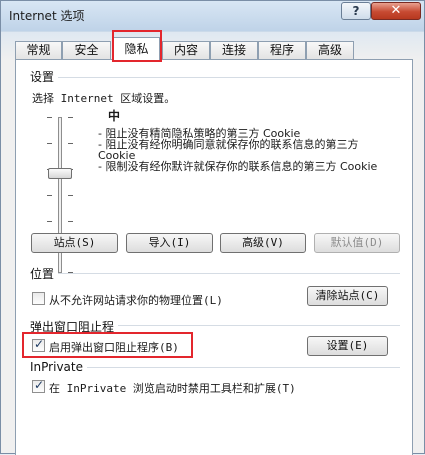 The image size is (425, 455). What do you see at coordinates (347, 346) in the screenshot?
I see `popup-settings-button: 设置(E)` at bounding box center [347, 346].